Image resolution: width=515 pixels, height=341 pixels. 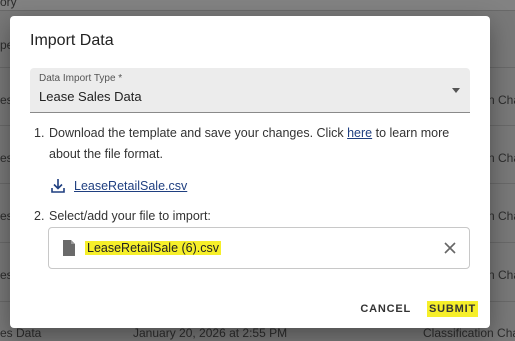 What do you see at coordinates (259, 248) in the screenshot?
I see `file-input: LeaseRetailSale (6).csv` at bounding box center [259, 248].